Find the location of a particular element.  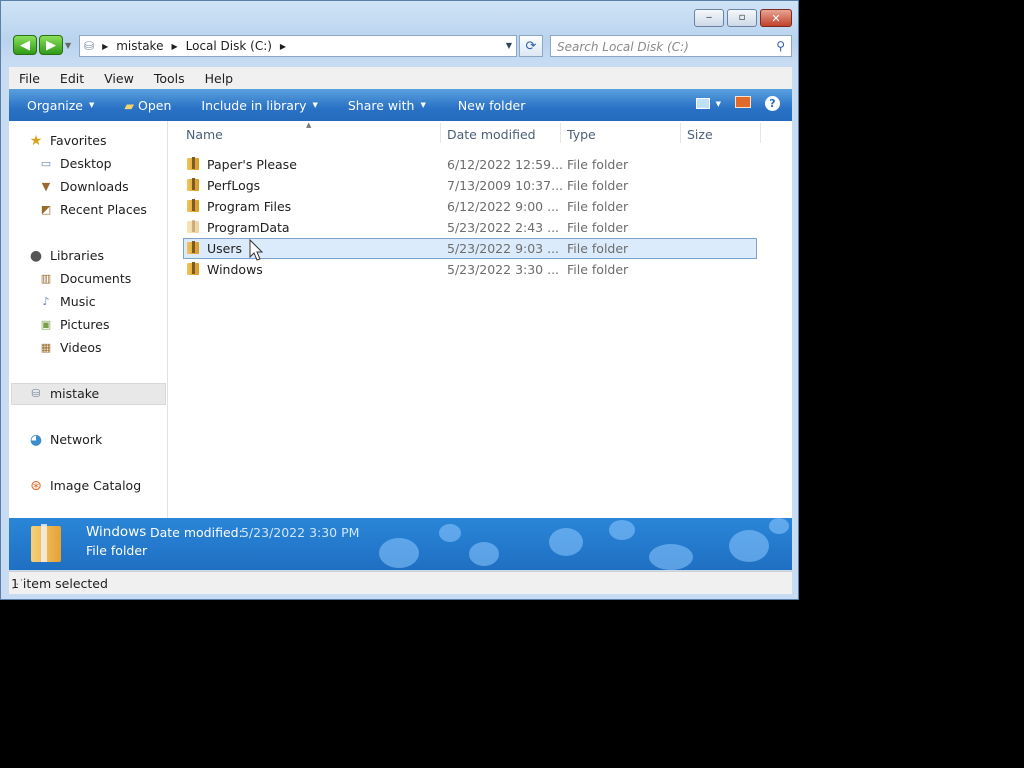

computer-icon: ⛁ is located at coordinates (89, 46).